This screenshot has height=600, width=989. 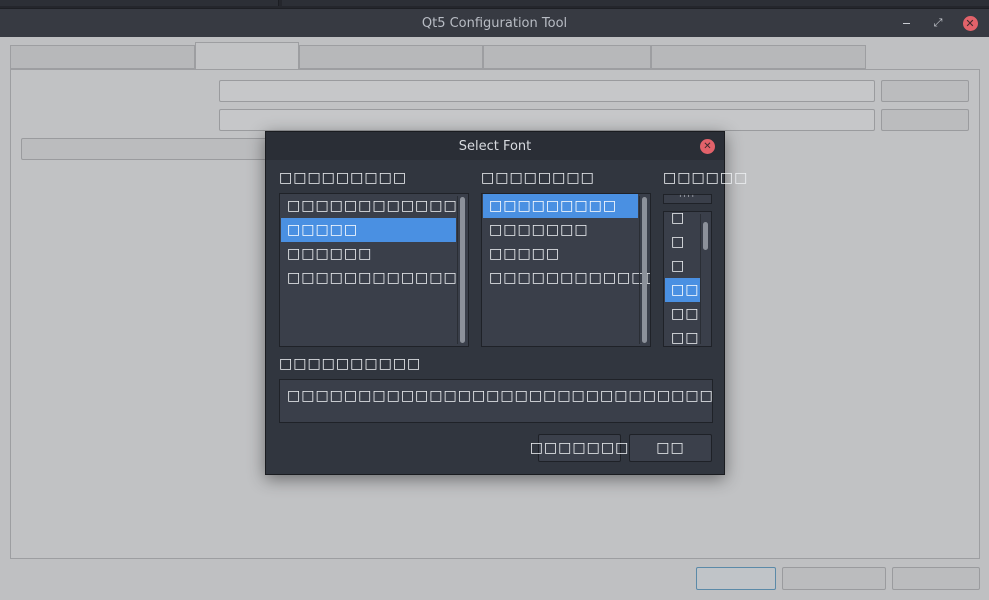 What do you see at coordinates (579, 448) in the screenshot?
I see `cancel-button: □□□□□□□` at bounding box center [579, 448].